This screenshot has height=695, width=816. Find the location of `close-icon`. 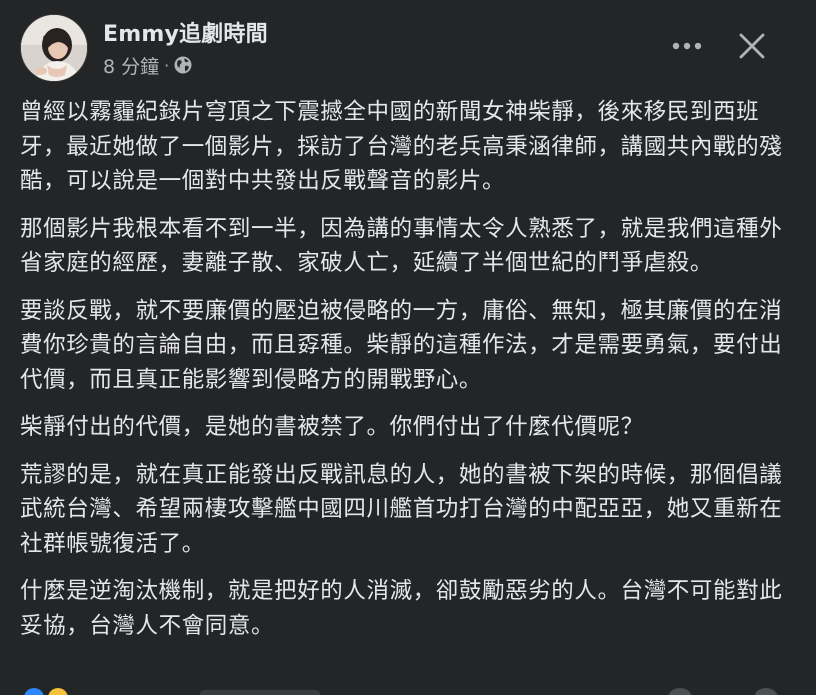

close-icon is located at coordinates (752, 46).